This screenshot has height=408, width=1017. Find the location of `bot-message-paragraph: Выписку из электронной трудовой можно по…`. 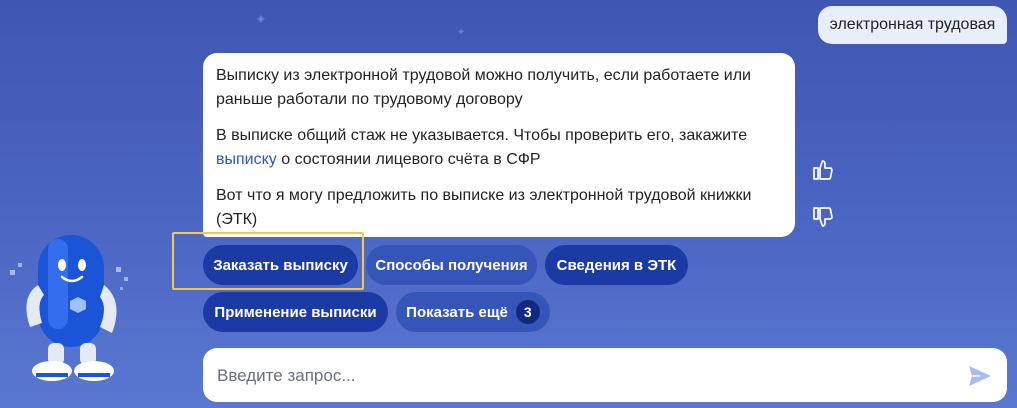

bot-message-paragraph: Выписку из электронной трудовой можно по… is located at coordinates (483, 87).